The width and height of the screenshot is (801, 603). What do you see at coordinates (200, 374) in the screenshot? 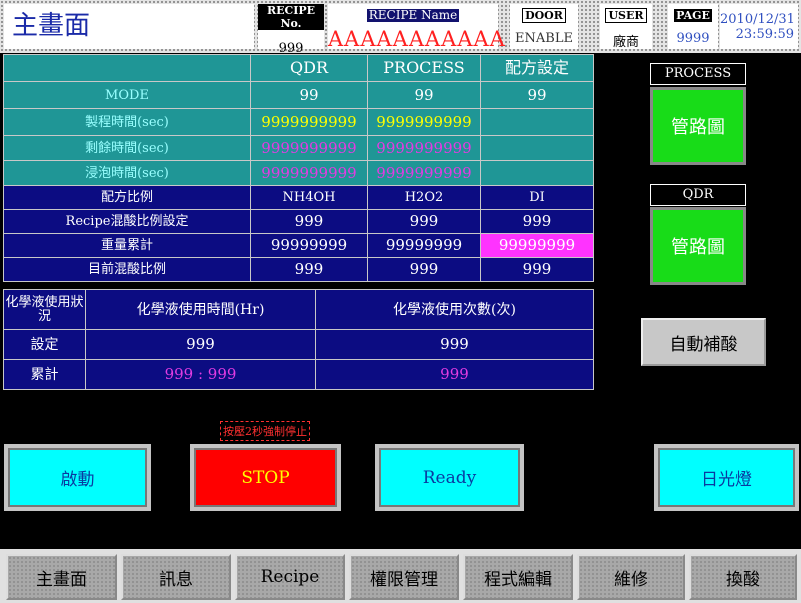
I see `total-hours: 999` at bounding box center [200, 374].